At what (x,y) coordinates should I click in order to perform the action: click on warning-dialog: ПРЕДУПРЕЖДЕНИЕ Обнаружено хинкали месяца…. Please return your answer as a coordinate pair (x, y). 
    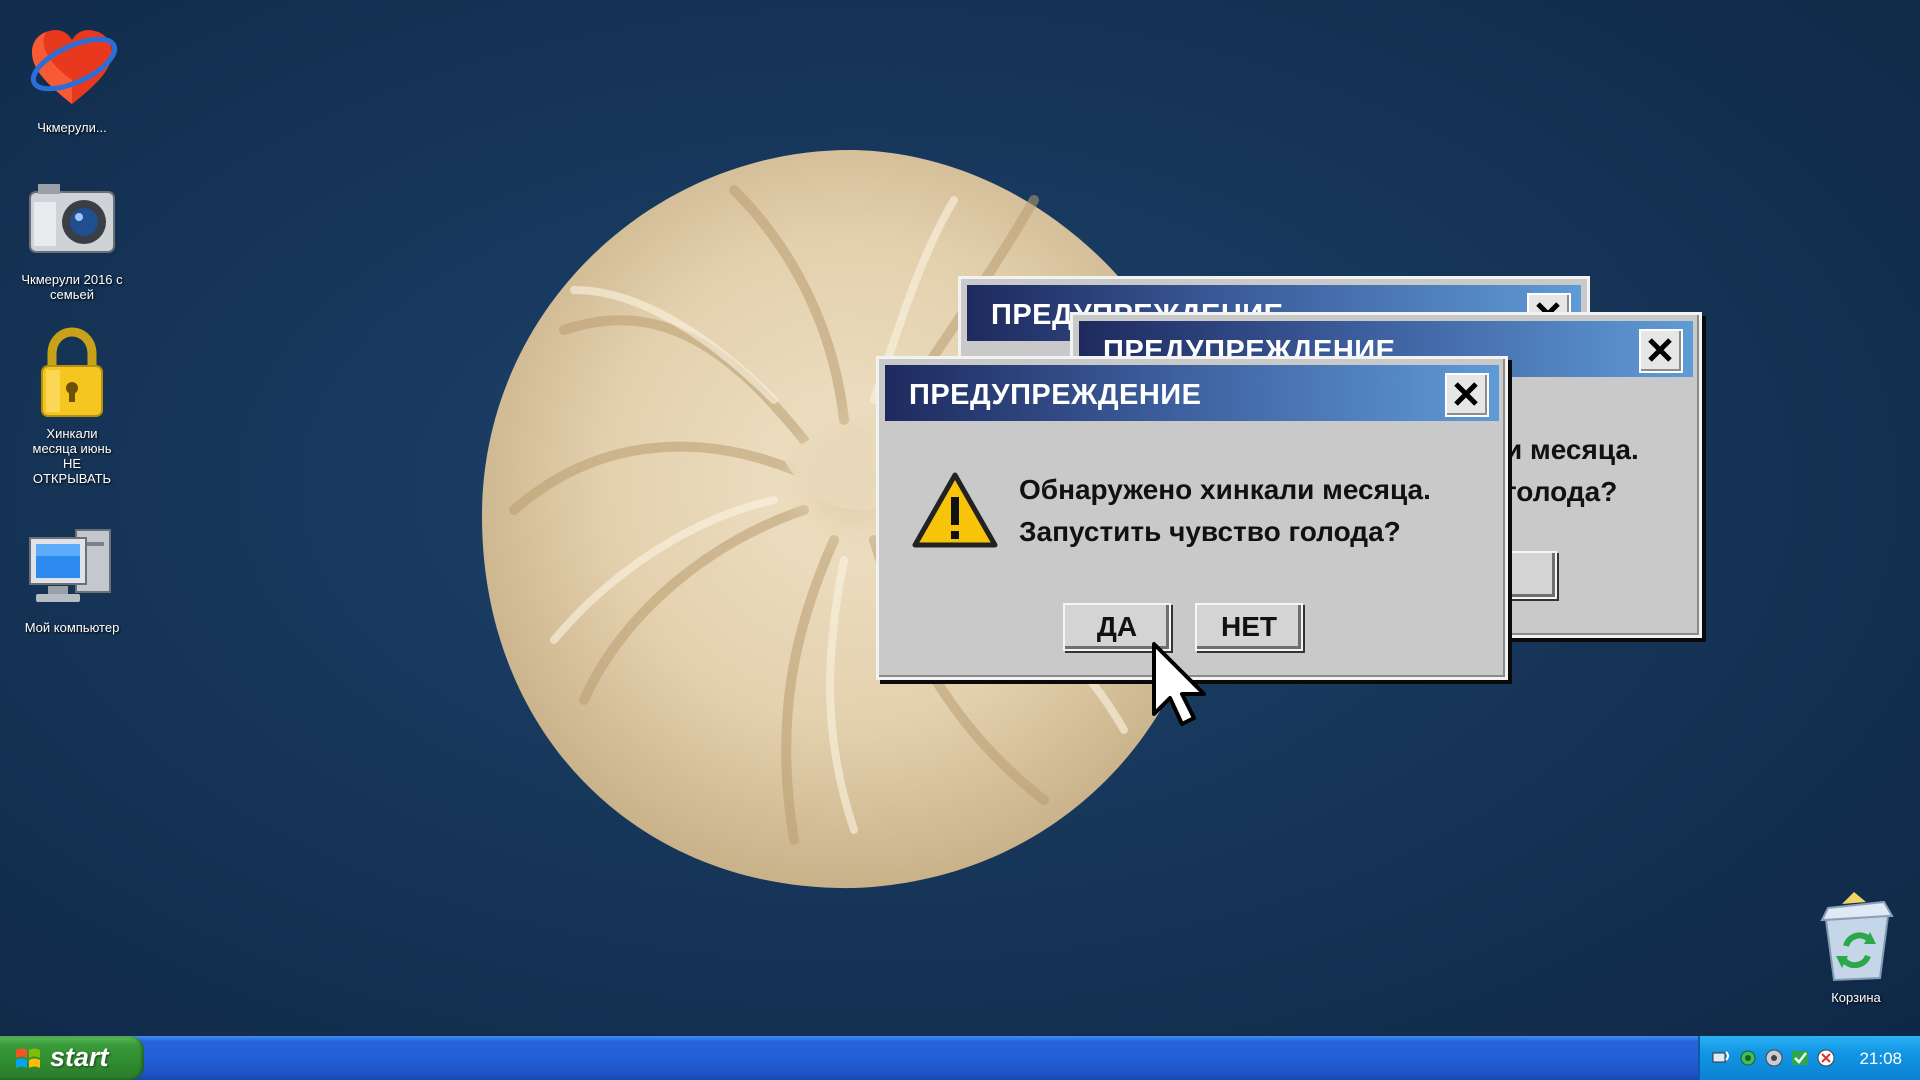
    Looking at the image, I should click on (1192, 518).